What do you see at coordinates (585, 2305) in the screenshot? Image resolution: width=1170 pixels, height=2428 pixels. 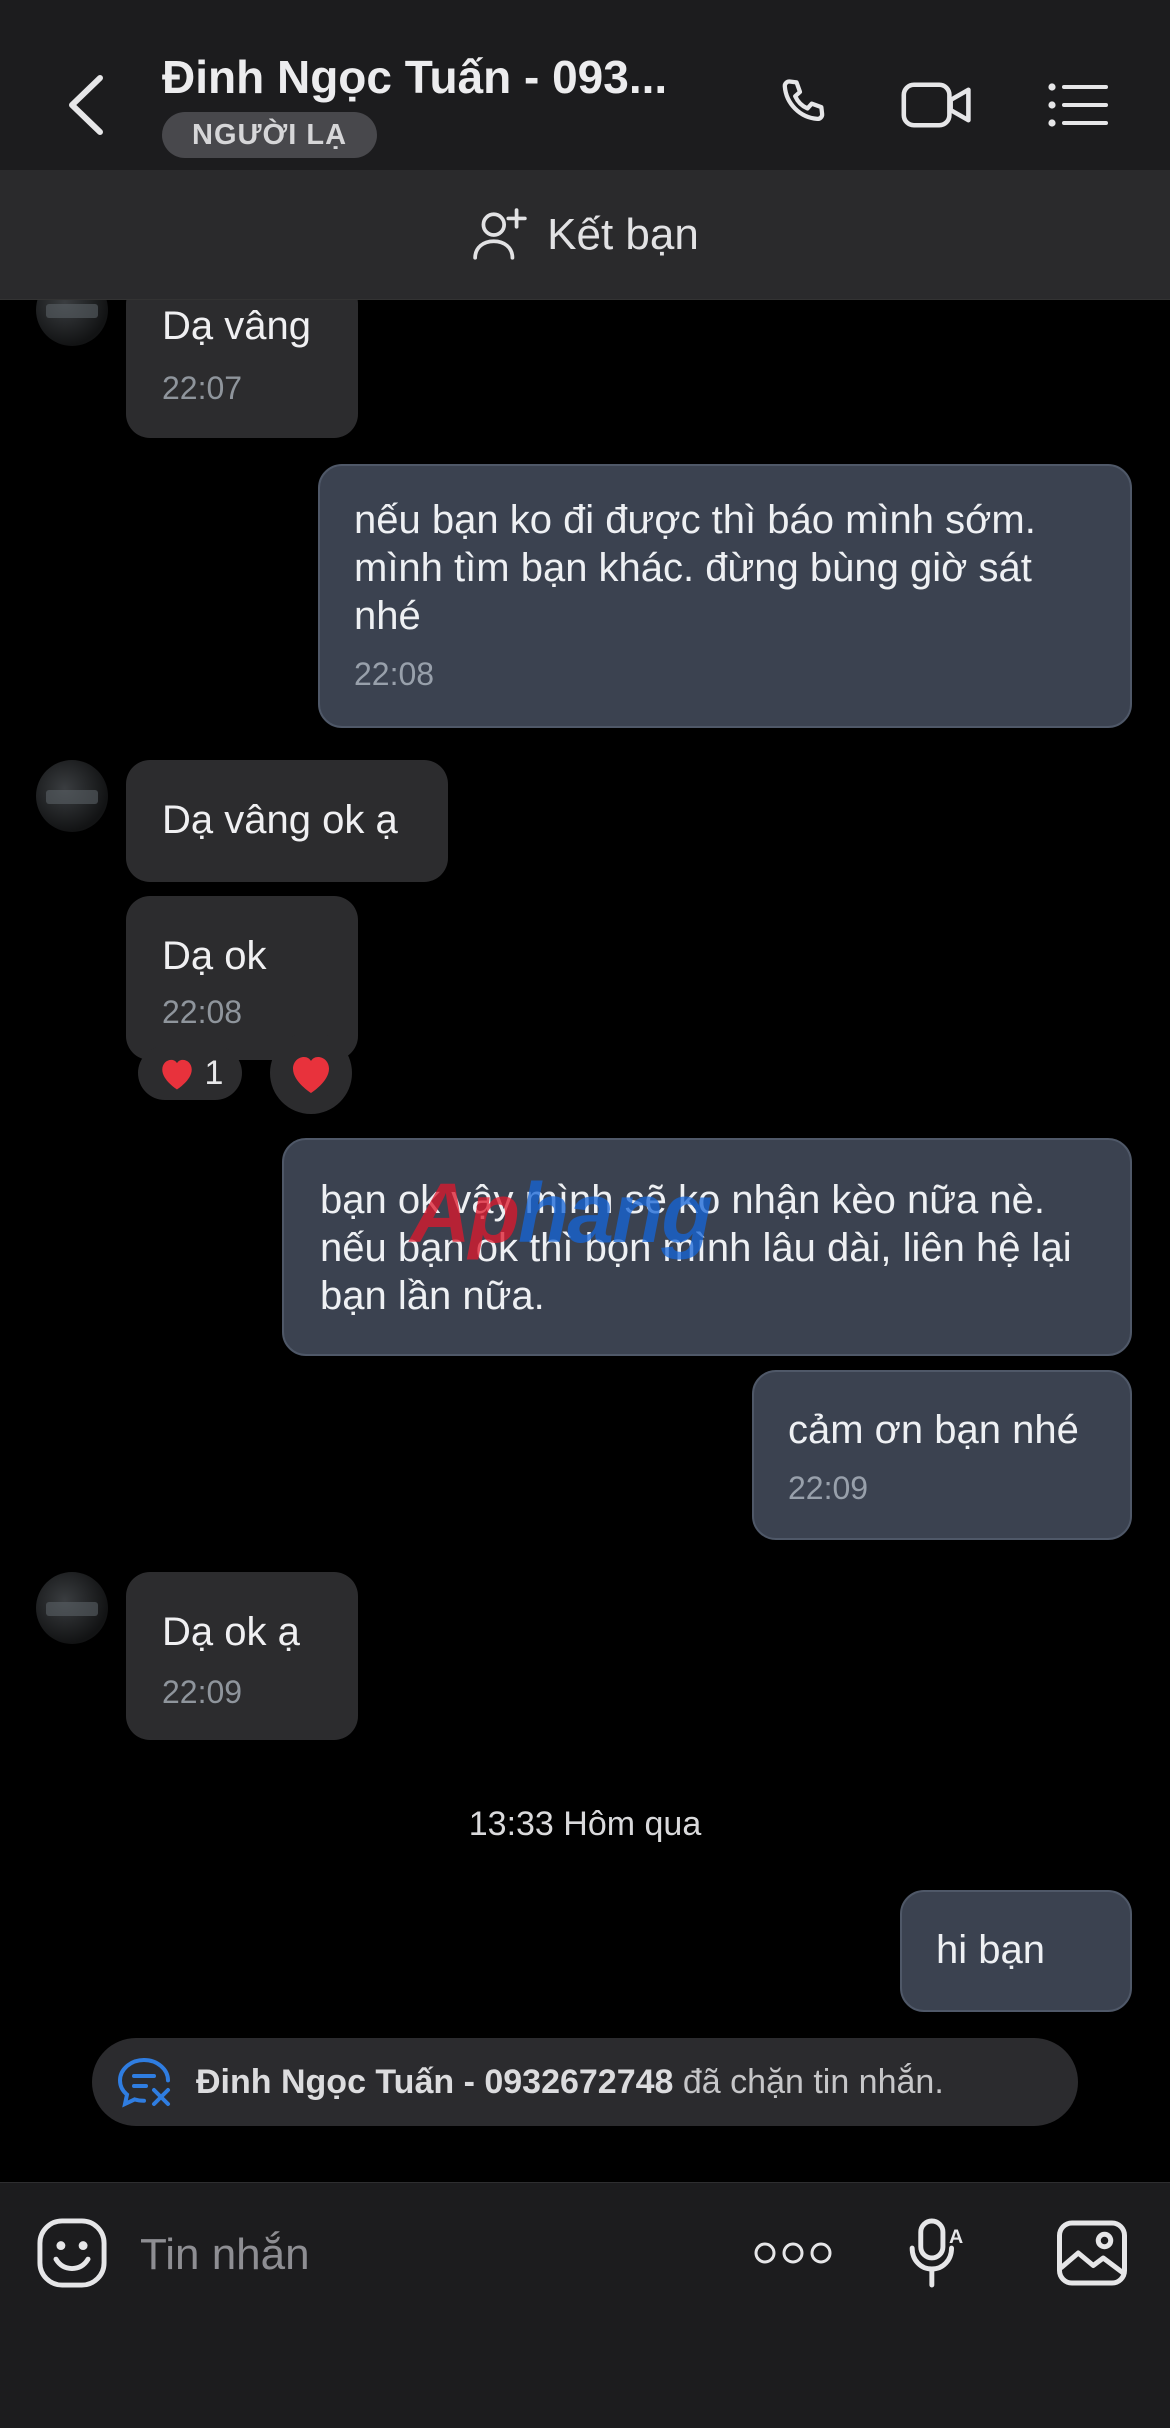 I see `message-composer: A` at bounding box center [585, 2305].